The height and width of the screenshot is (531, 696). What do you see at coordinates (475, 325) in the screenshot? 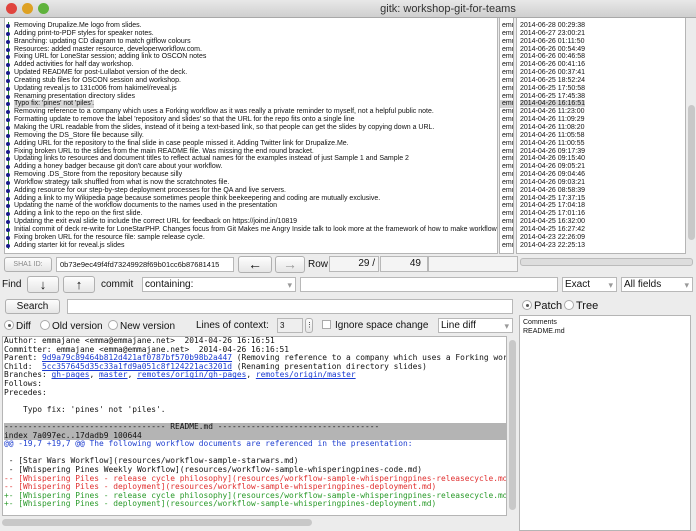
I see `diff-type-select: Line diff` at bounding box center [475, 325].